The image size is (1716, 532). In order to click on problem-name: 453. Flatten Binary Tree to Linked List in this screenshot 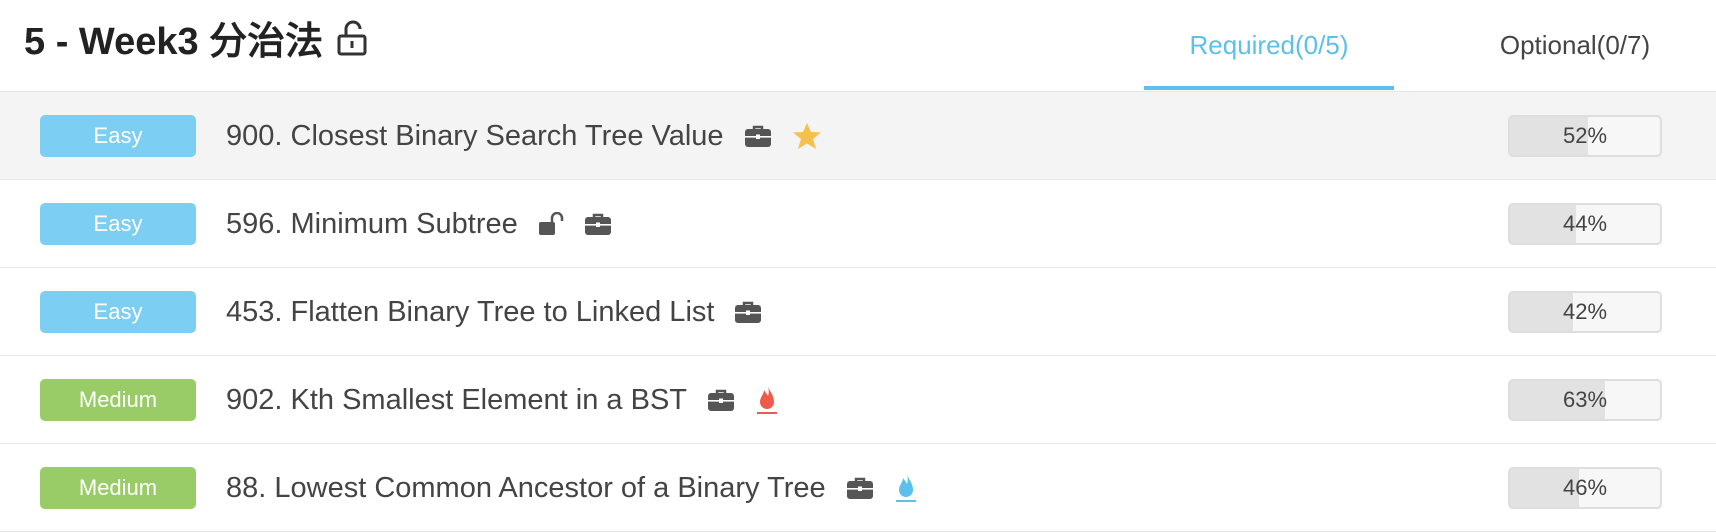, I will do `click(494, 312)`.